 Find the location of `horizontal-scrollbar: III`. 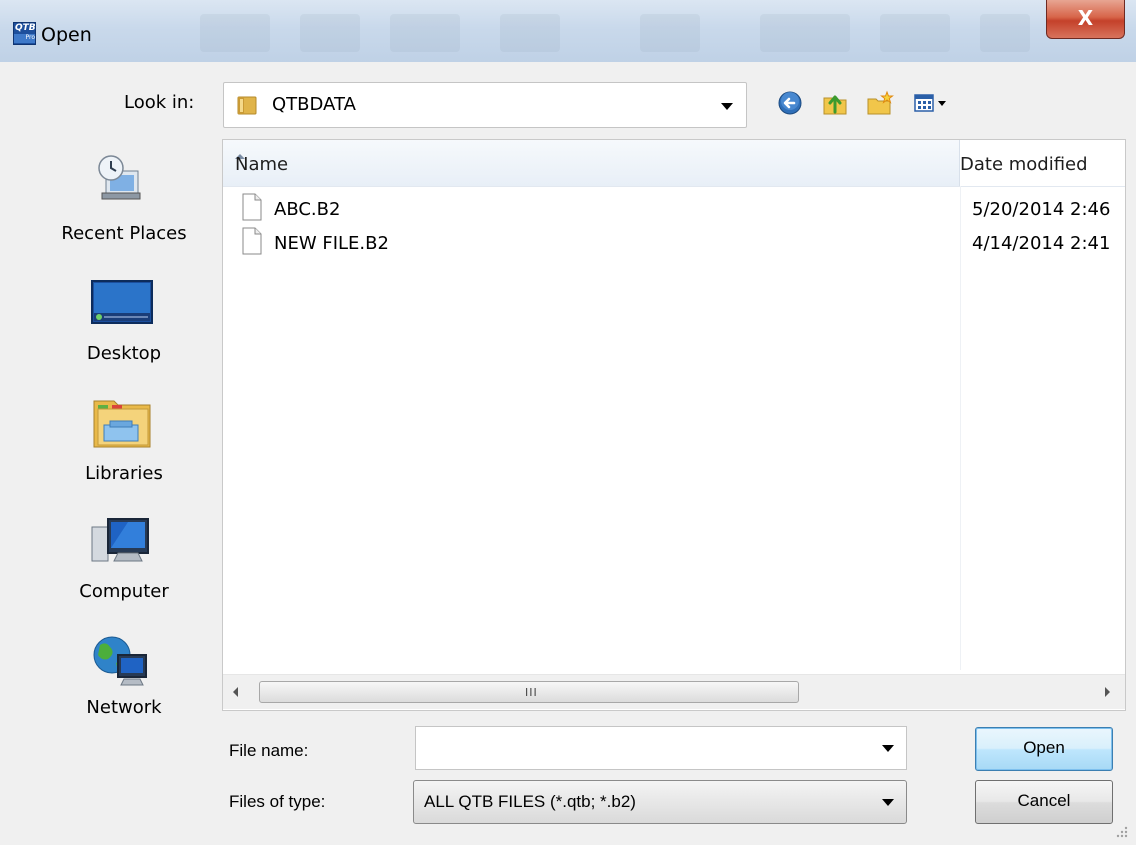

horizontal-scrollbar: III is located at coordinates (674, 691).